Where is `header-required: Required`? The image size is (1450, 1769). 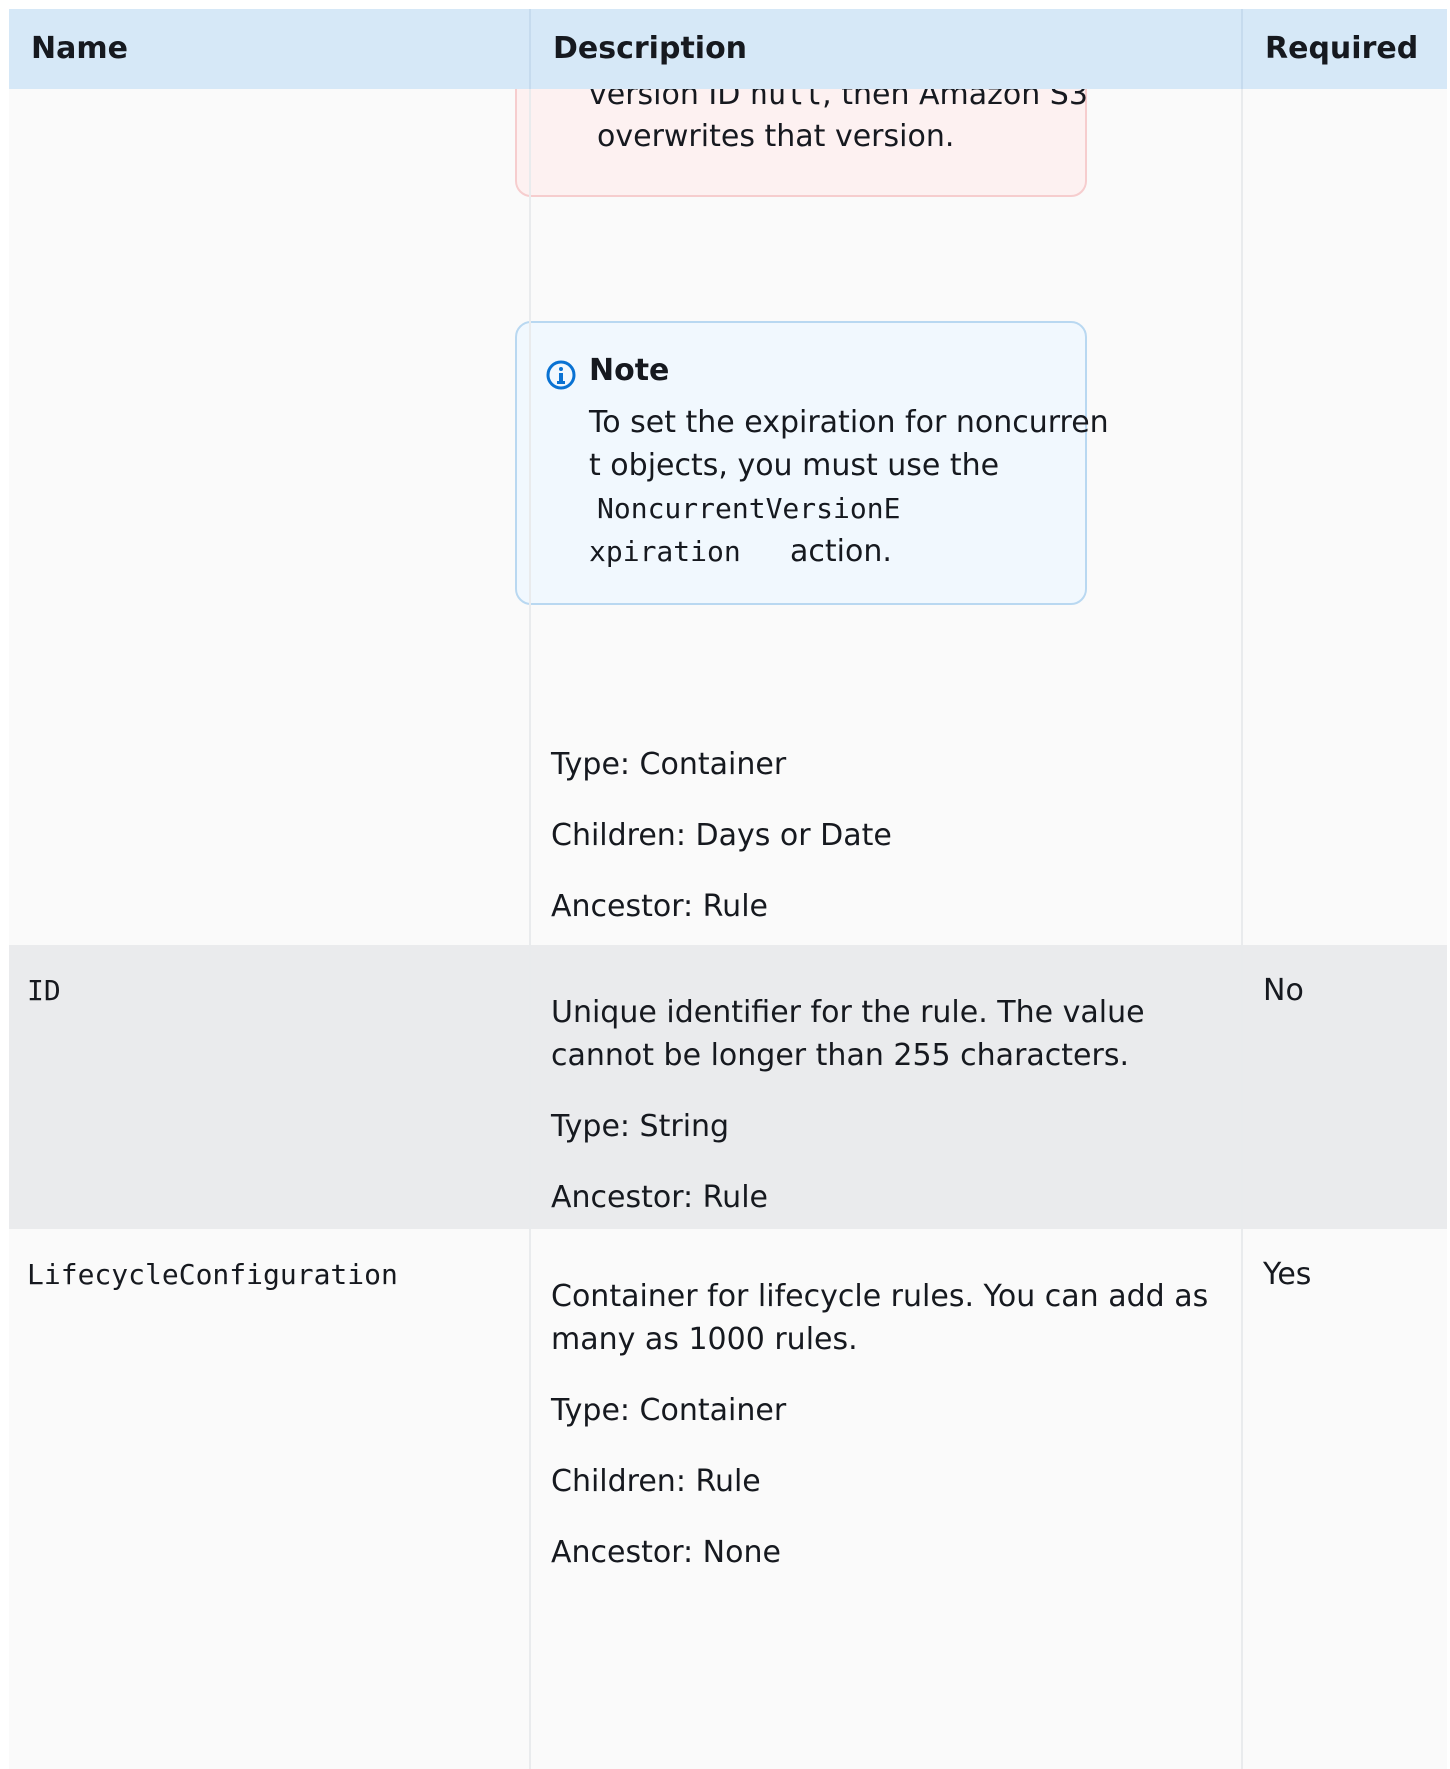
header-required: Required is located at coordinates (1342, 48).